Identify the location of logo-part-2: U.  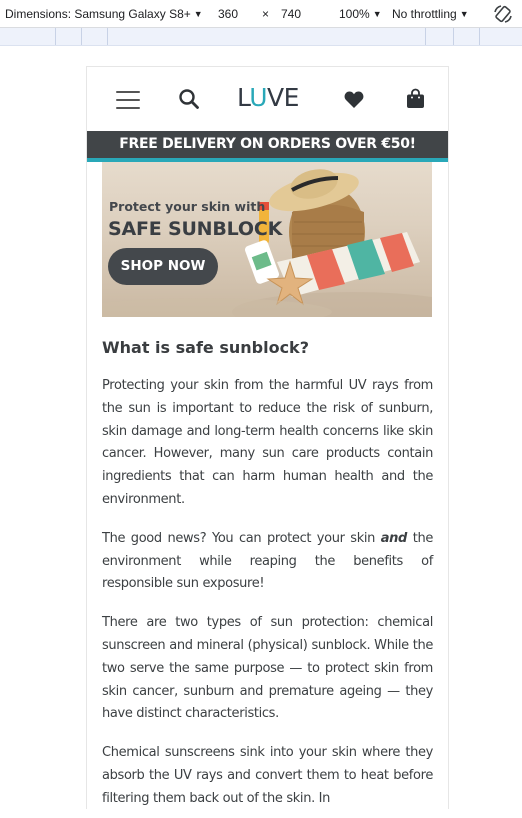
(258, 97).